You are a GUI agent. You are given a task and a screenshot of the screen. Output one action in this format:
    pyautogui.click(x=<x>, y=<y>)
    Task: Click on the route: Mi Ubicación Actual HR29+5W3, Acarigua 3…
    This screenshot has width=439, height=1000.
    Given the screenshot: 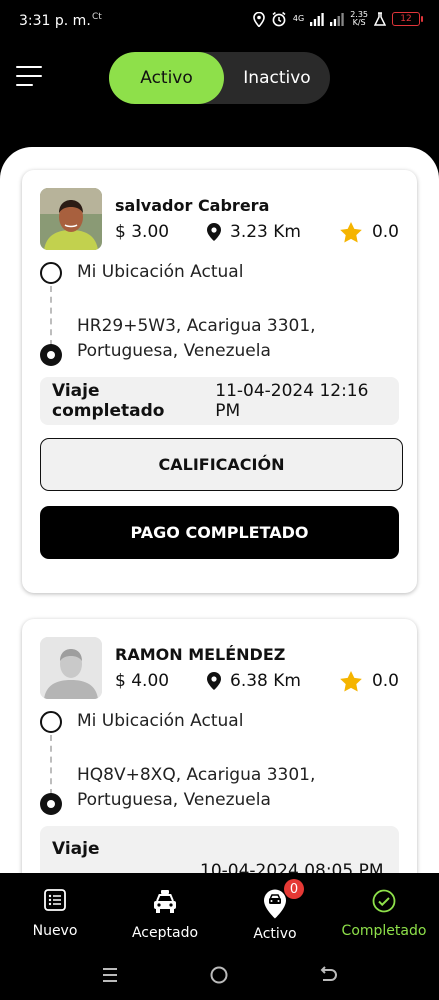 What is the action you would take?
    pyautogui.click(x=219, y=315)
    